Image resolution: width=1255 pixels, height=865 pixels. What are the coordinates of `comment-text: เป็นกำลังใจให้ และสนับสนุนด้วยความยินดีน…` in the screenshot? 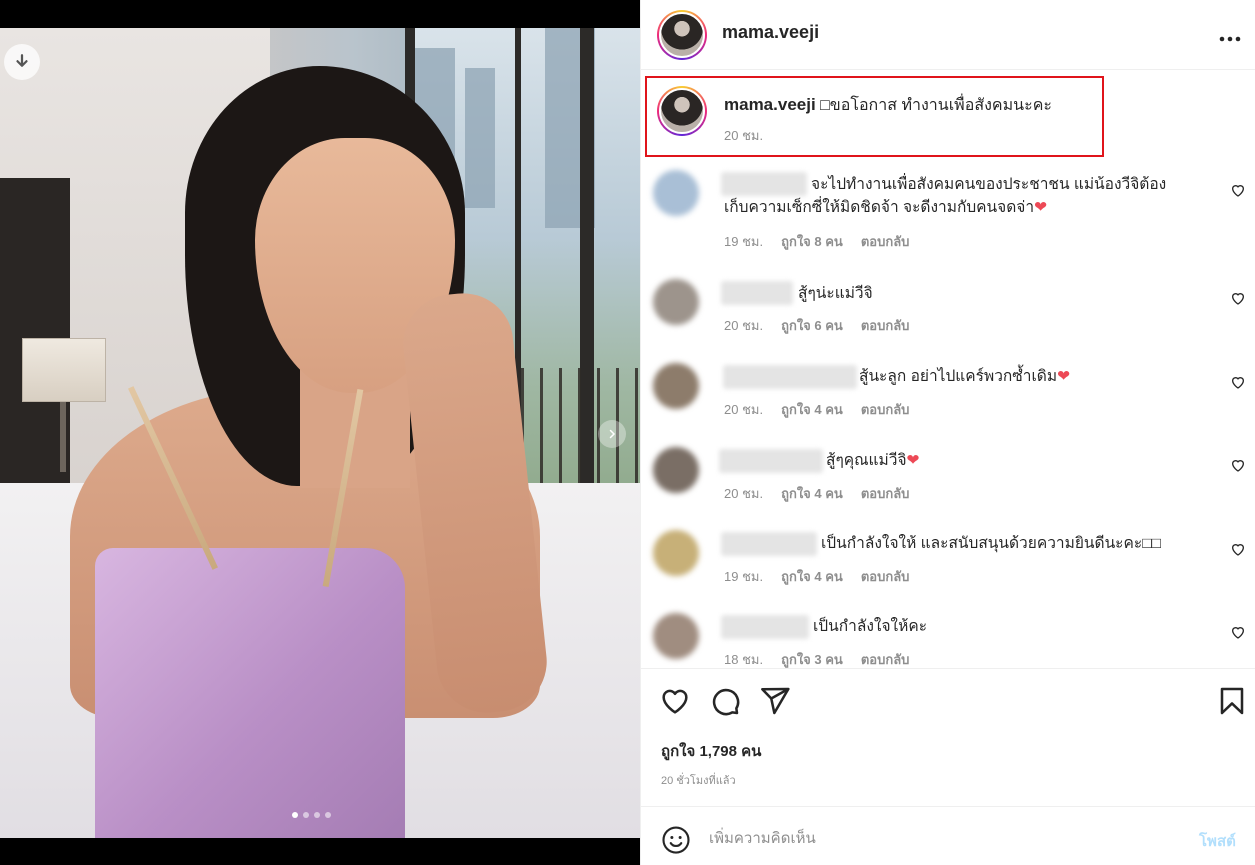 It's located at (991, 543).